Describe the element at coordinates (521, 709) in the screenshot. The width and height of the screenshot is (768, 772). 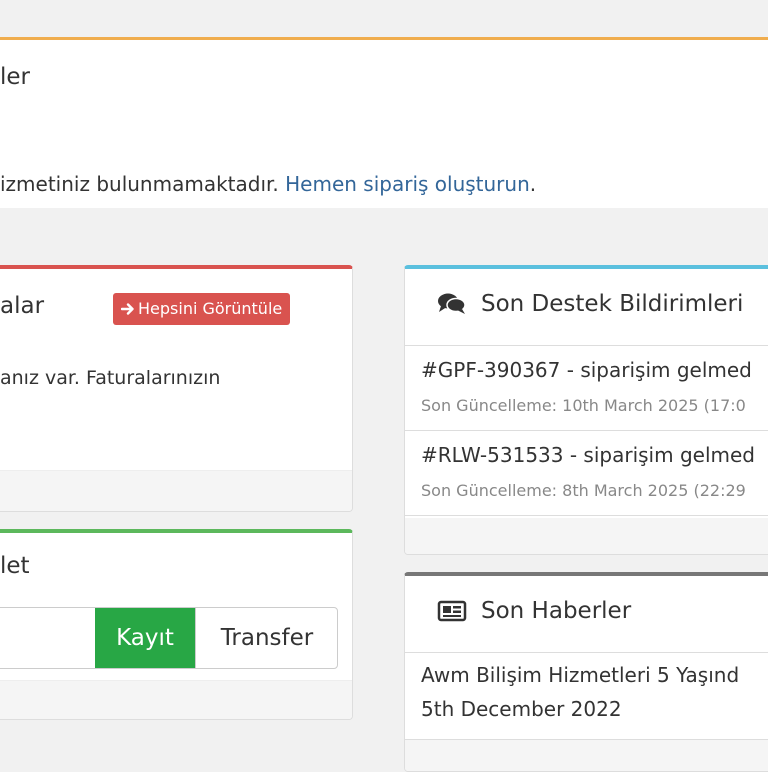
I see `news-date: 5th December 2022` at that location.